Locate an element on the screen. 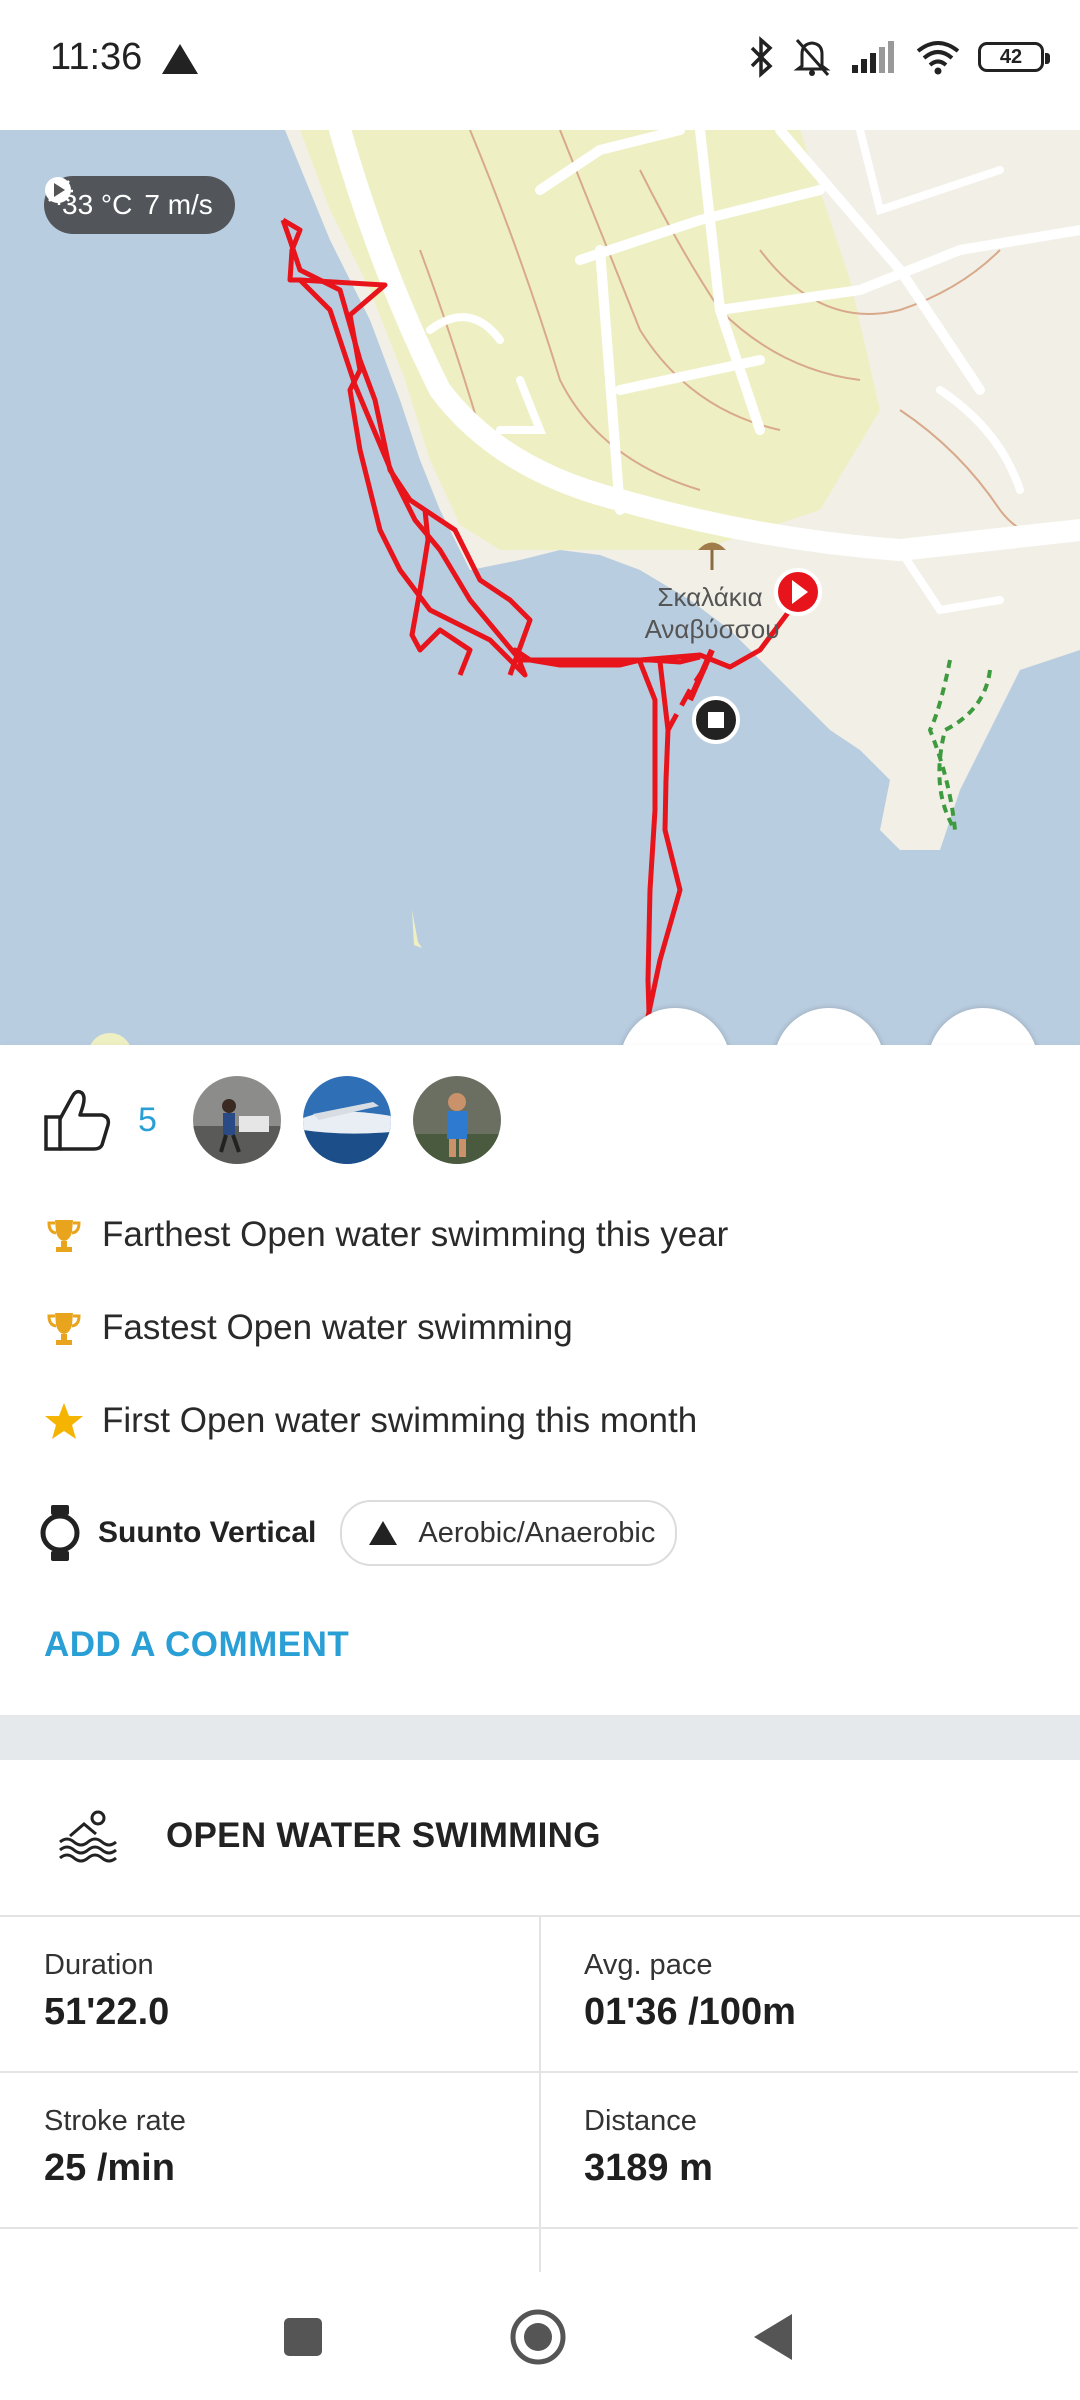 Image resolution: width=1080 pixels, height=2400 pixels. training-effect-chip: Aerobic/Anaerobic is located at coordinates (509, 1533).